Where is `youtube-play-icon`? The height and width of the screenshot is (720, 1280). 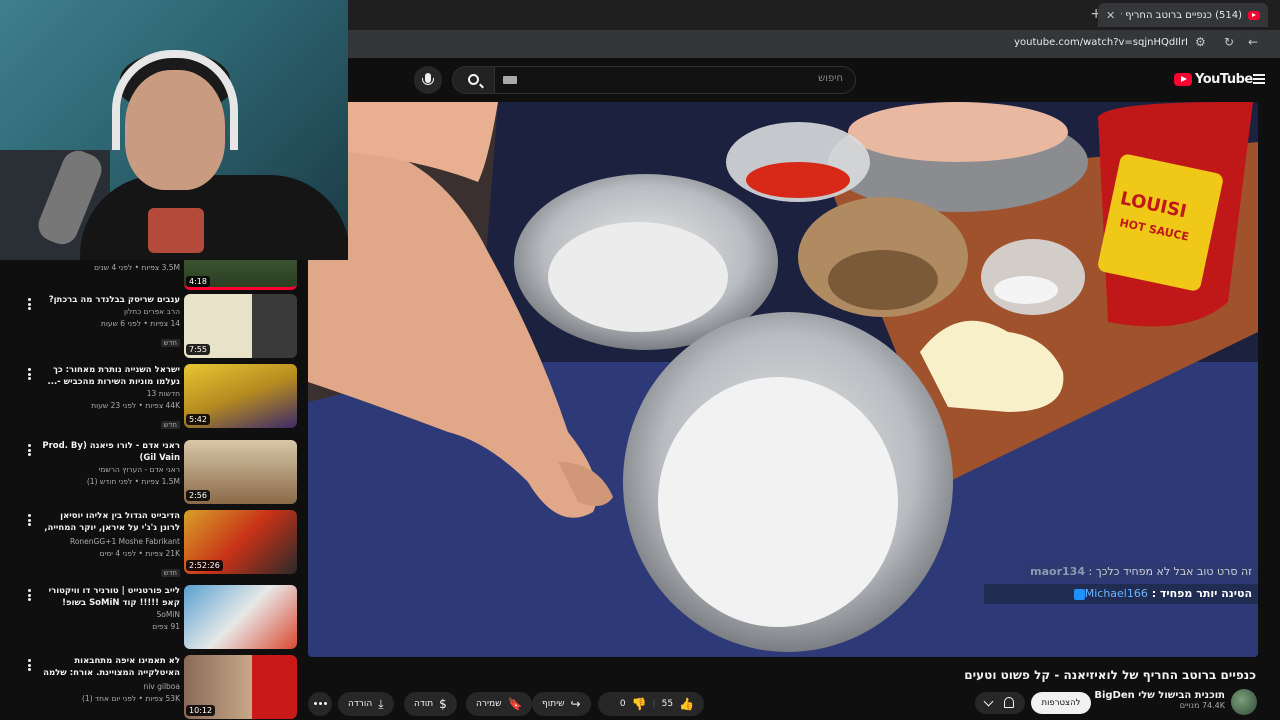
youtube-play-icon is located at coordinates (1183, 79).